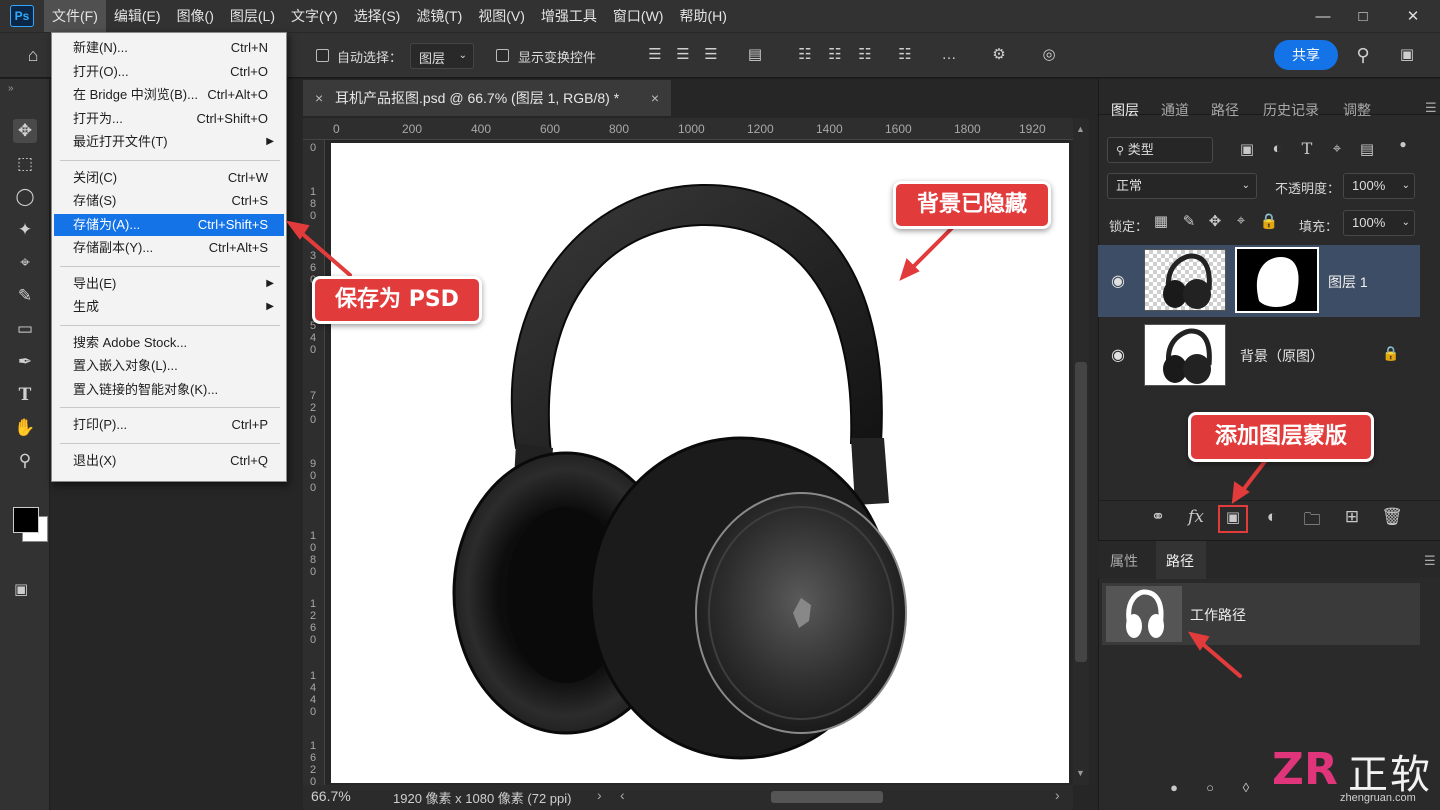 Image resolution: width=1440 pixels, height=810 pixels. I want to click on svg-text: Z, so click(1288, 768).